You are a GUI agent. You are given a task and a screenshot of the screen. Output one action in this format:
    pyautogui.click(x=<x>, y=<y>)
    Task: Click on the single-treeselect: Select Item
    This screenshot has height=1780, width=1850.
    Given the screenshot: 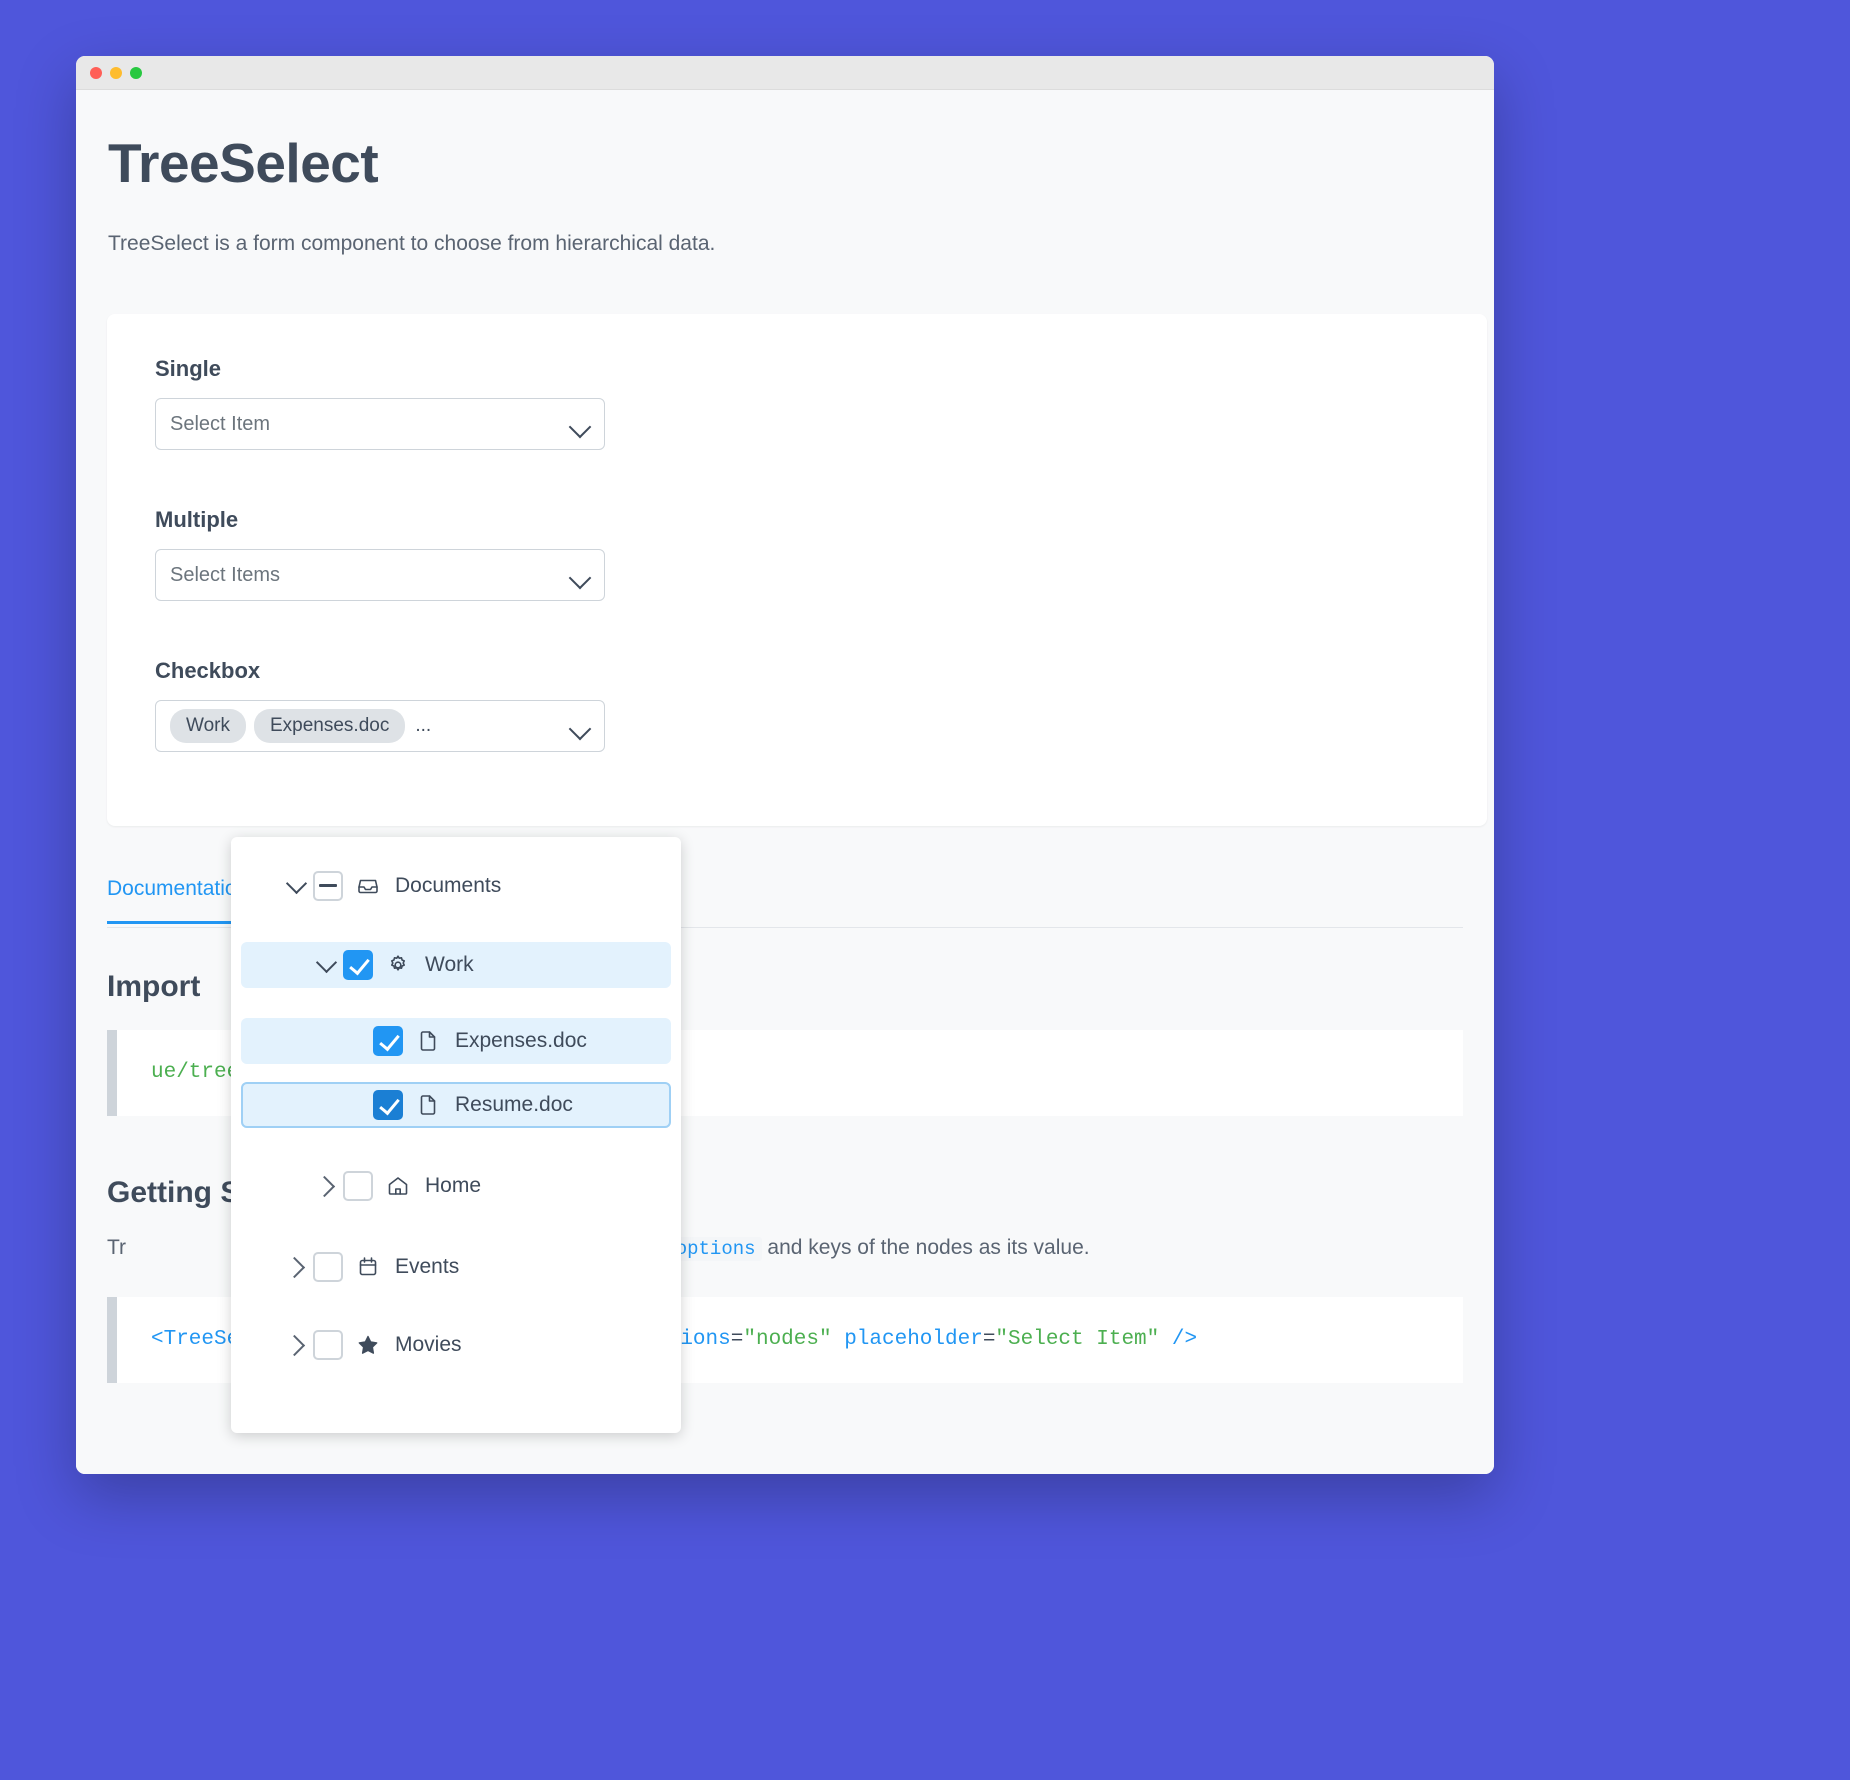 What is the action you would take?
    pyautogui.click(x=380, y=424)
    